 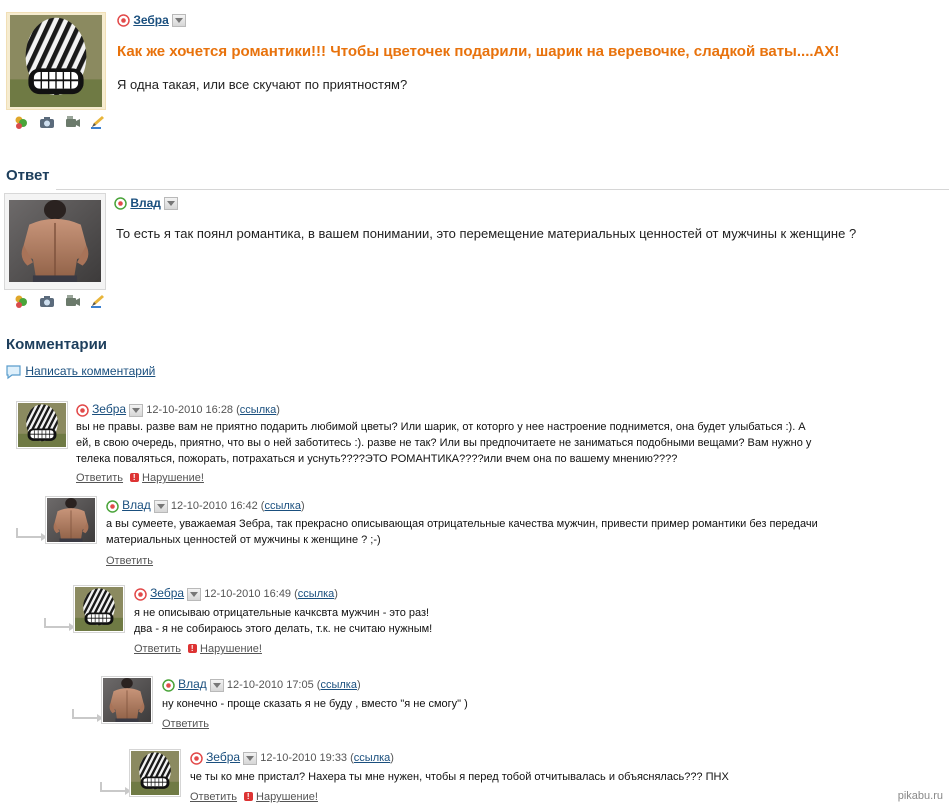 I want to click on comment-1-author: Зебра, so click(x=109, y=409).